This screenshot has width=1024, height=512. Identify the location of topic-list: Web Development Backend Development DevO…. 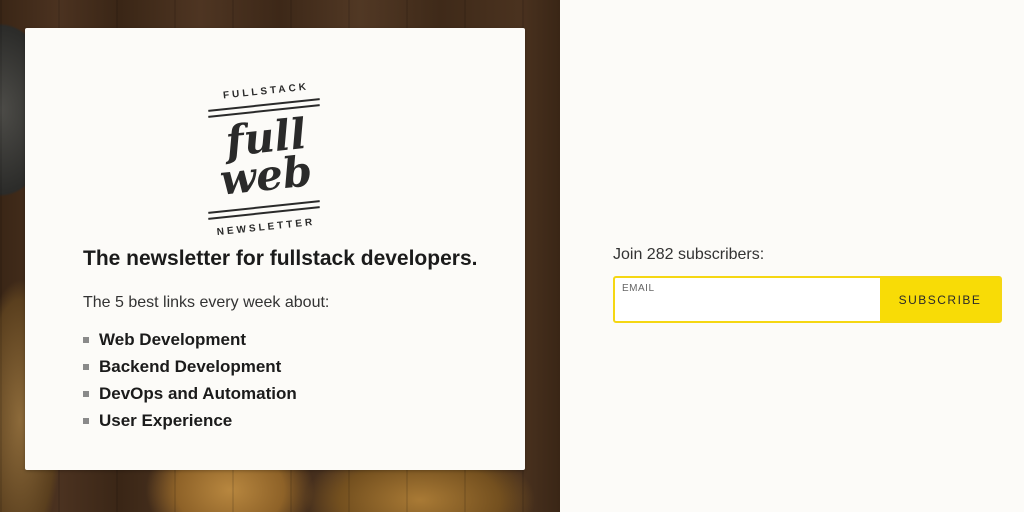
(190, 380).